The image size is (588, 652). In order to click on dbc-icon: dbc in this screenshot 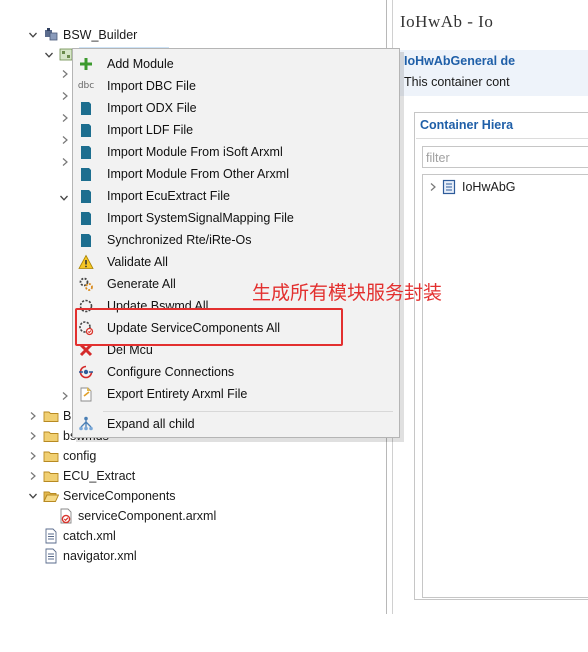, I will do `click(86, 86)`.